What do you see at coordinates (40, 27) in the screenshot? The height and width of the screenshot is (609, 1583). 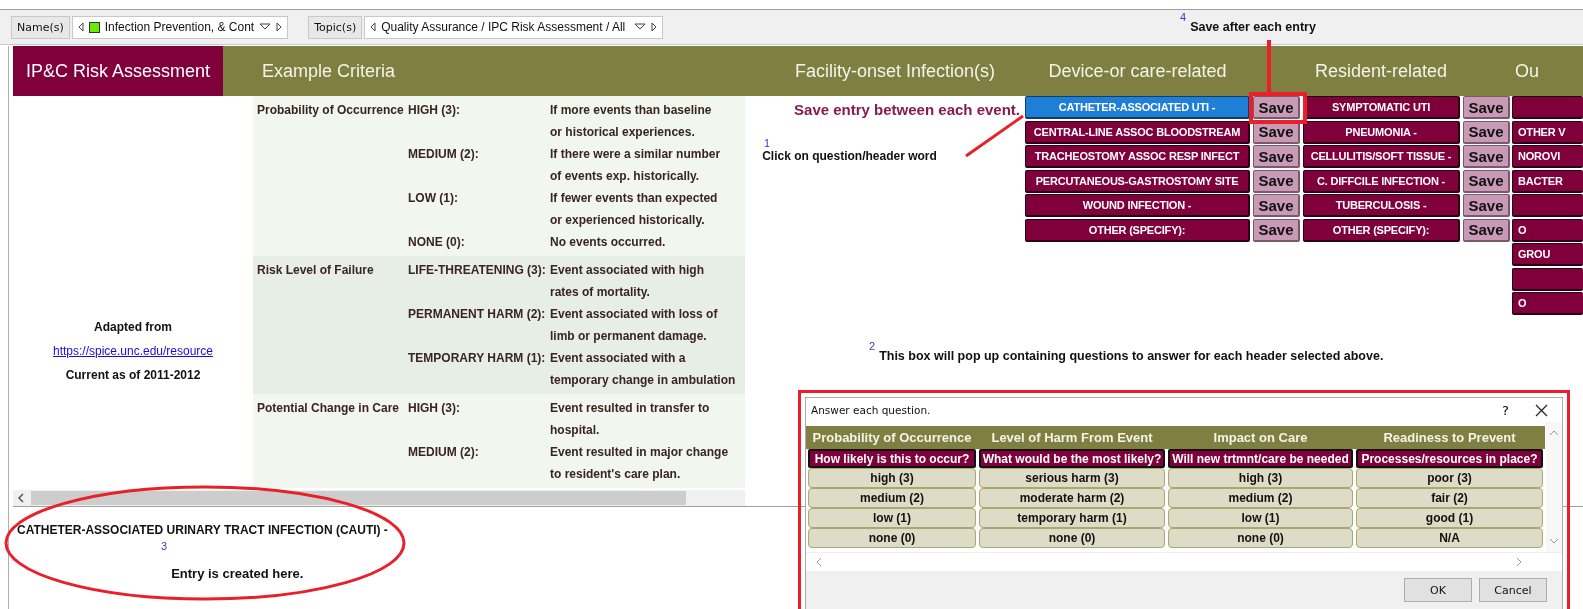 I see `filter-label-button: Name(s)` at bounding box center [40, 27].